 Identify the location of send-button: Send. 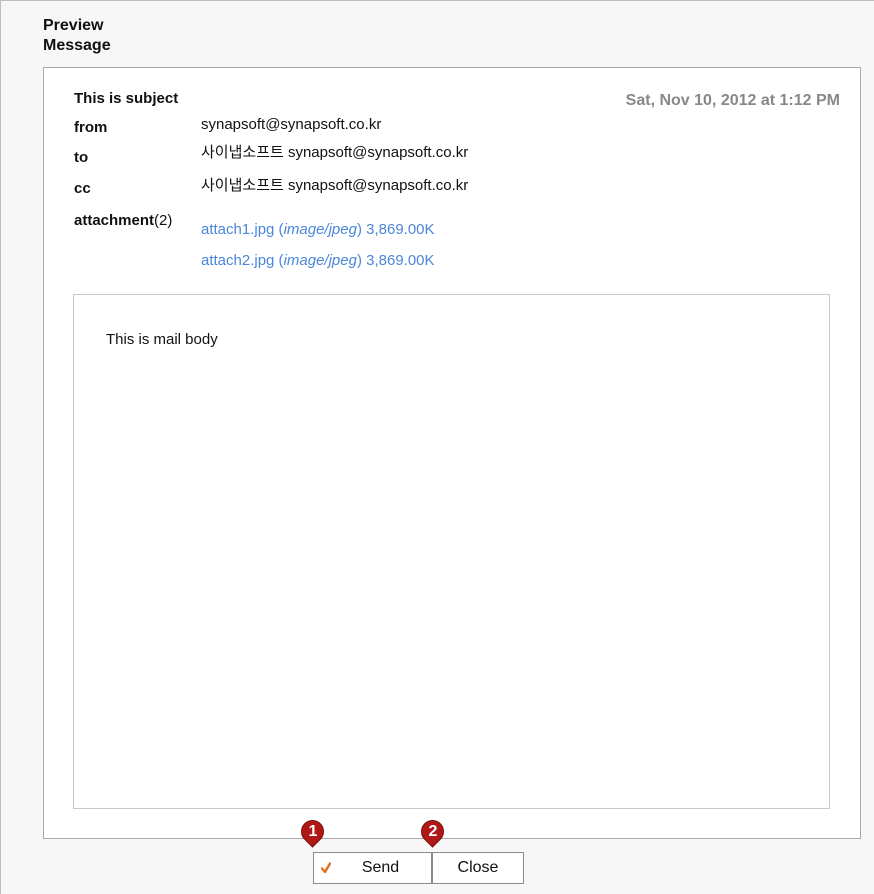
(372, 868).